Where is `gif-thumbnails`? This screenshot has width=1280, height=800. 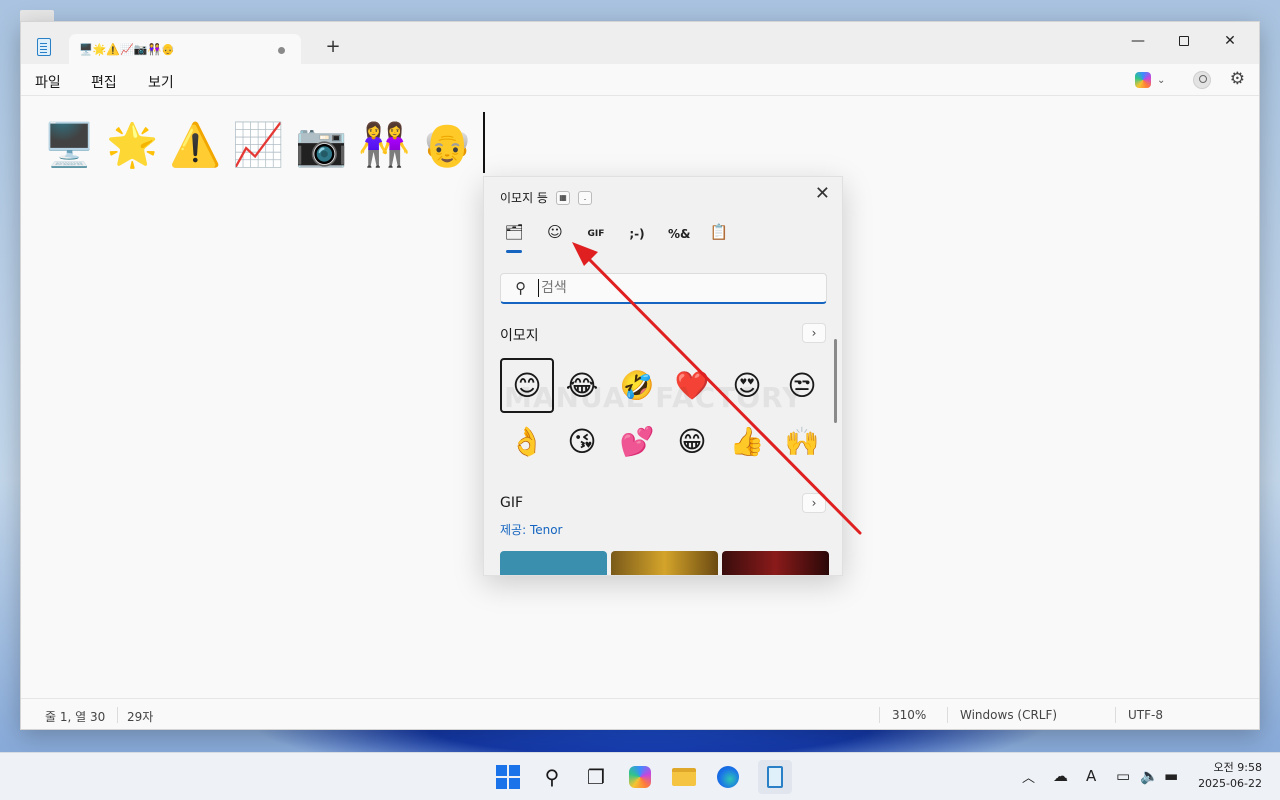 gif-thumbnails is located at coordinates (664, 563).